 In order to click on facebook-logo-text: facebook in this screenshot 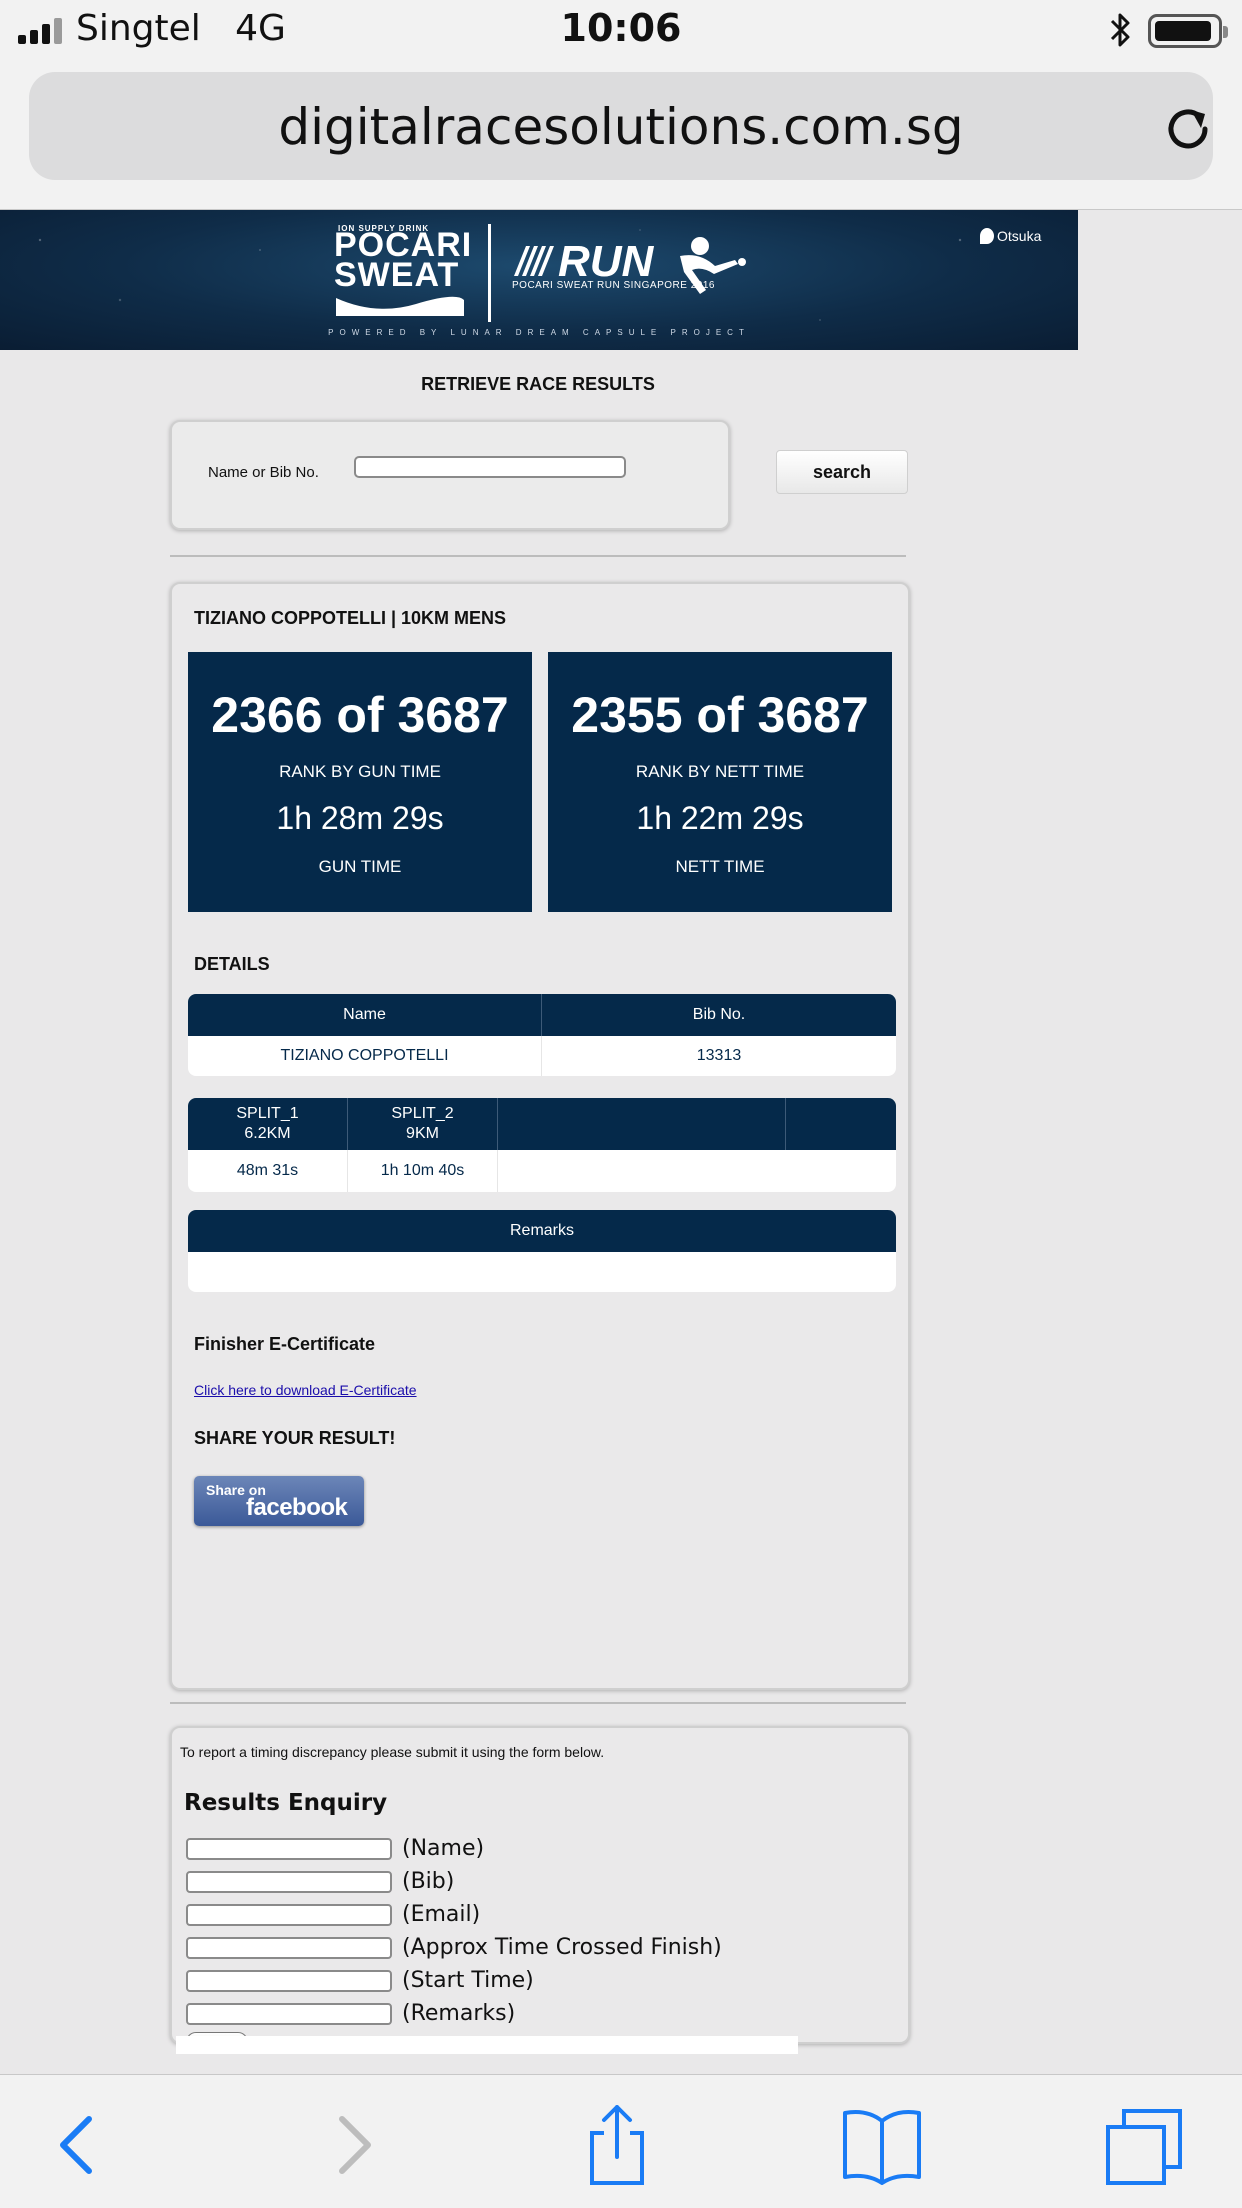, I will do `click(297, 1507)`.